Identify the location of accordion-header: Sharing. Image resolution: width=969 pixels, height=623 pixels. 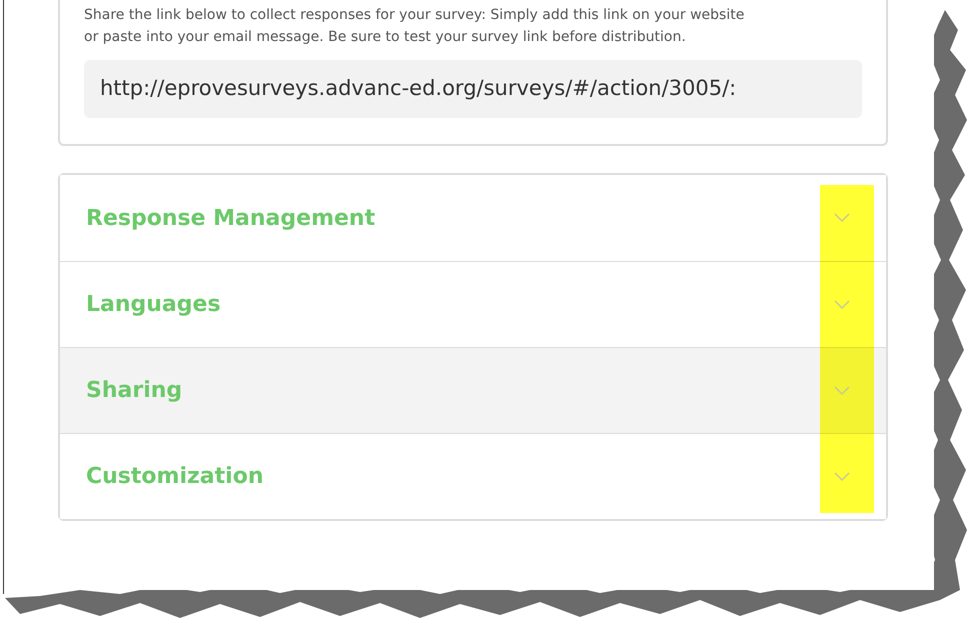
(473, 390).